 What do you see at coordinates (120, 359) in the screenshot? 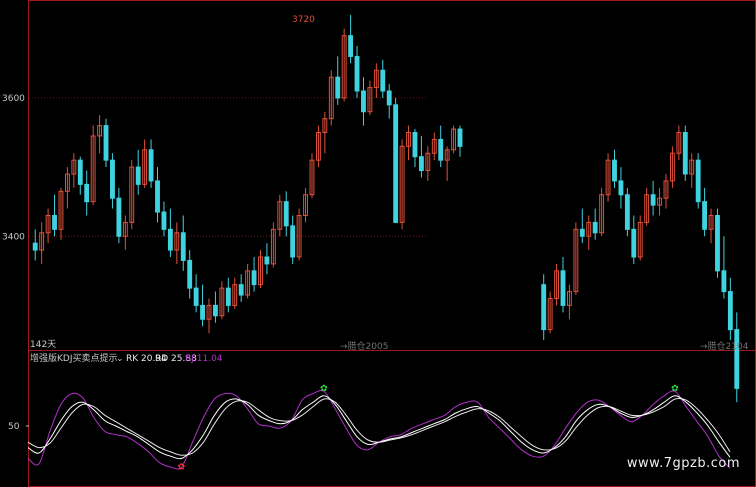
I see `indicator-dropdown-icon: ⌄` at bounding box center [120, 359].